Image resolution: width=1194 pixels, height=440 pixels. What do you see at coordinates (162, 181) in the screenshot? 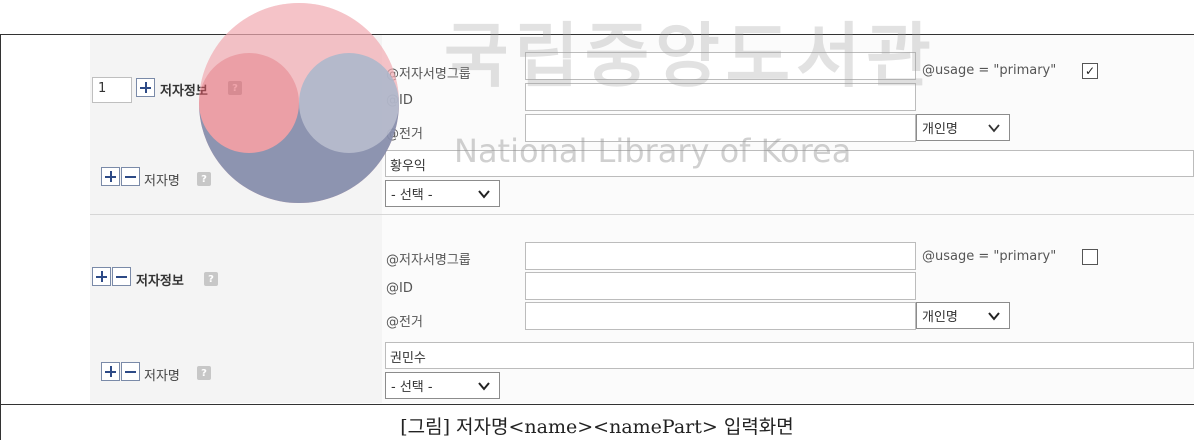
I see `author-name-label: 저자명` at bounding box center [162, 181].